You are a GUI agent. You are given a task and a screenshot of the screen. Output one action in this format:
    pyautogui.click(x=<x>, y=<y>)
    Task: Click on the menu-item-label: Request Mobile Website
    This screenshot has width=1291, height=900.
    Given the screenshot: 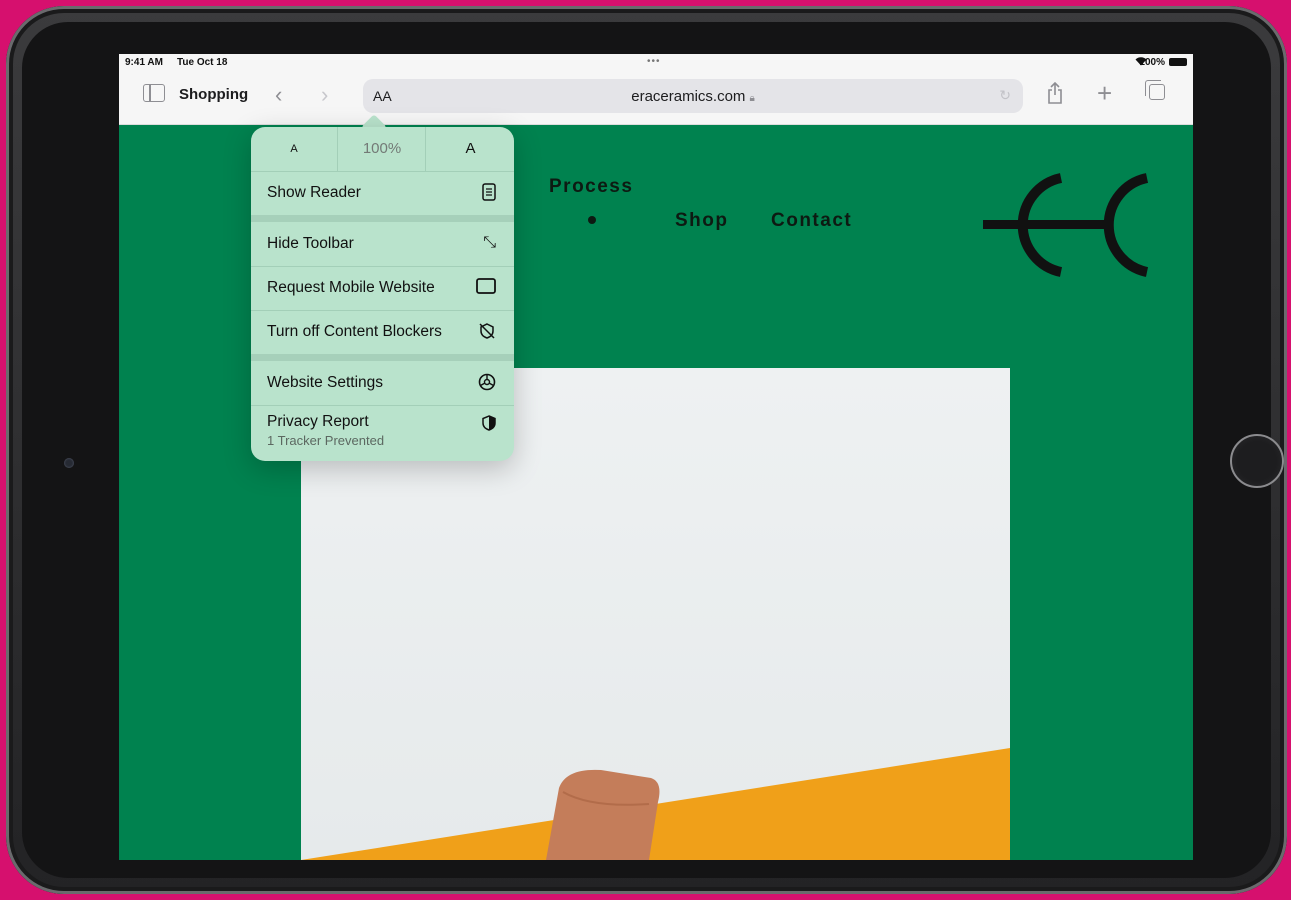 What is the action you would take?
    pyautogui.click(x=351, y=287)
    